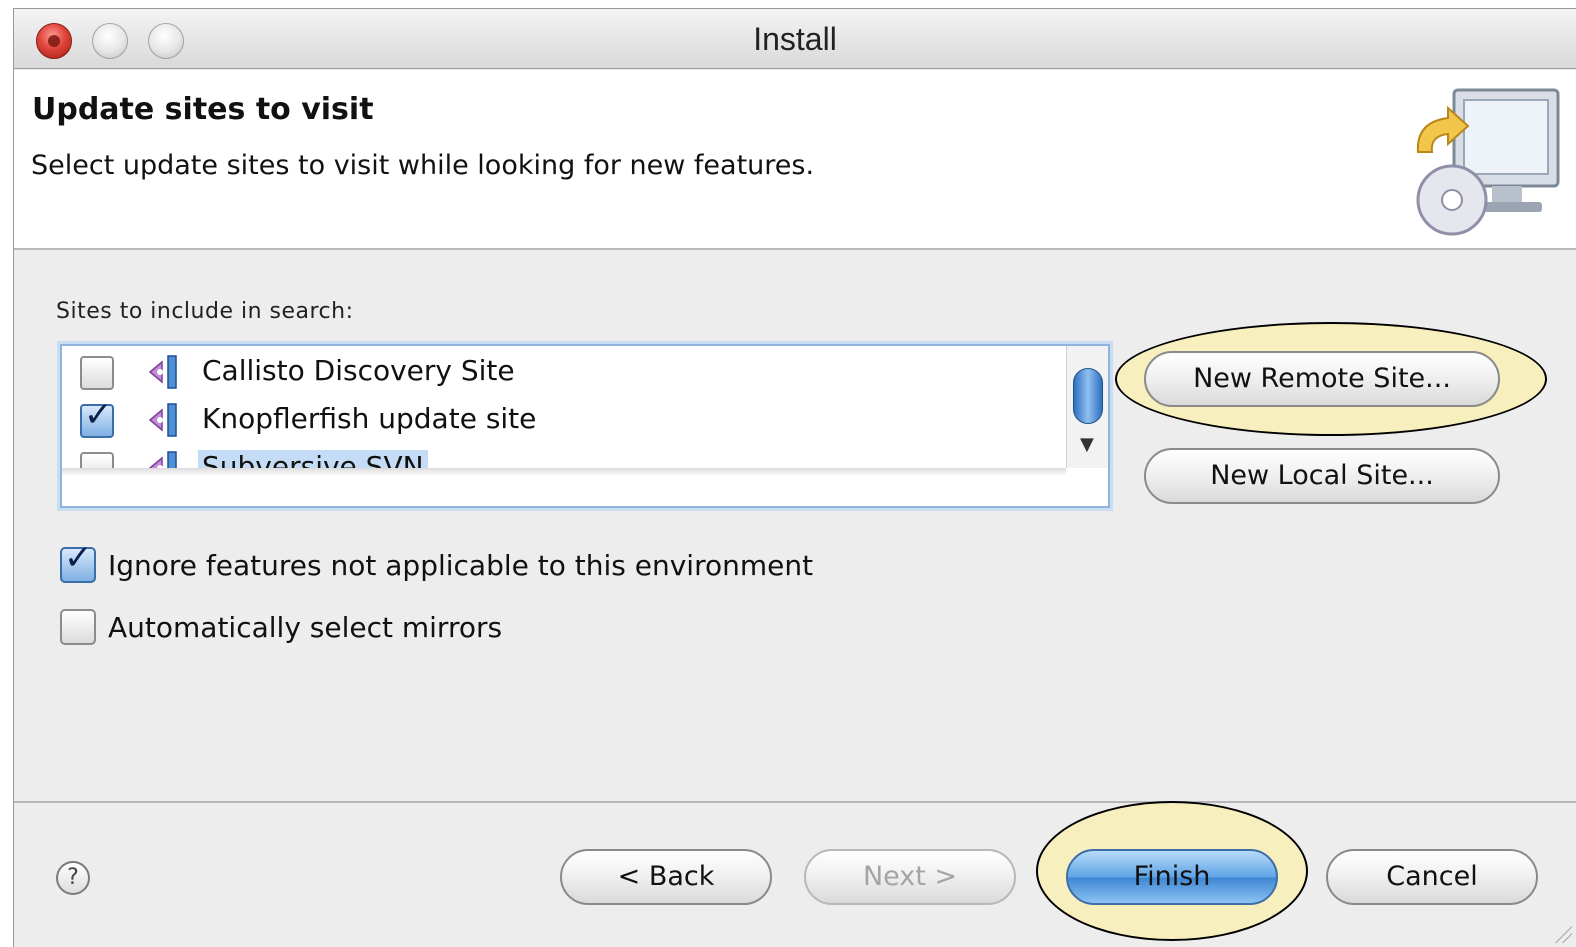 This screenshot has width=1576, height=947. Describe the element at coordinates (1432, 877) in the screenshot. I see `cancel-button: Cancel` at that location.